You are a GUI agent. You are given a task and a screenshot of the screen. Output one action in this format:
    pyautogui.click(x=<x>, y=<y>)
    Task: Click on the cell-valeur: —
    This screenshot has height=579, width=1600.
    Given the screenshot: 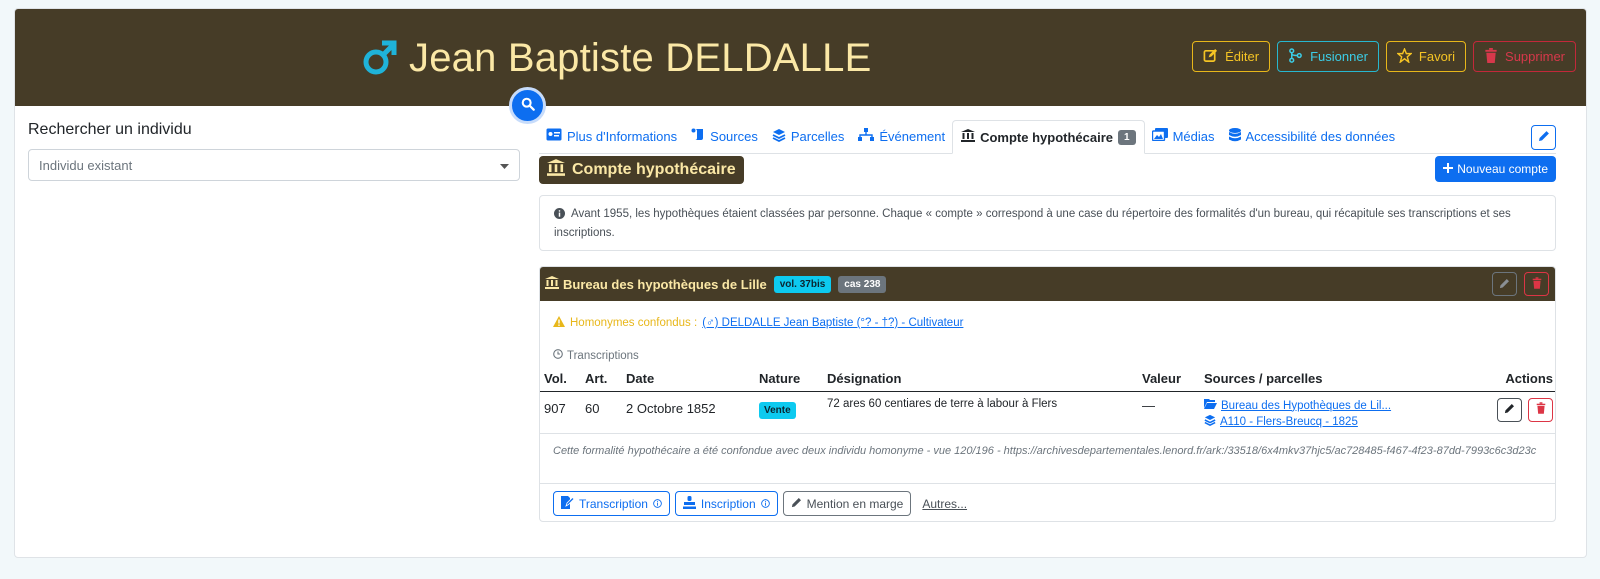 What is the action you would take?
    pyautogui.click(x=1169, y=412)
    